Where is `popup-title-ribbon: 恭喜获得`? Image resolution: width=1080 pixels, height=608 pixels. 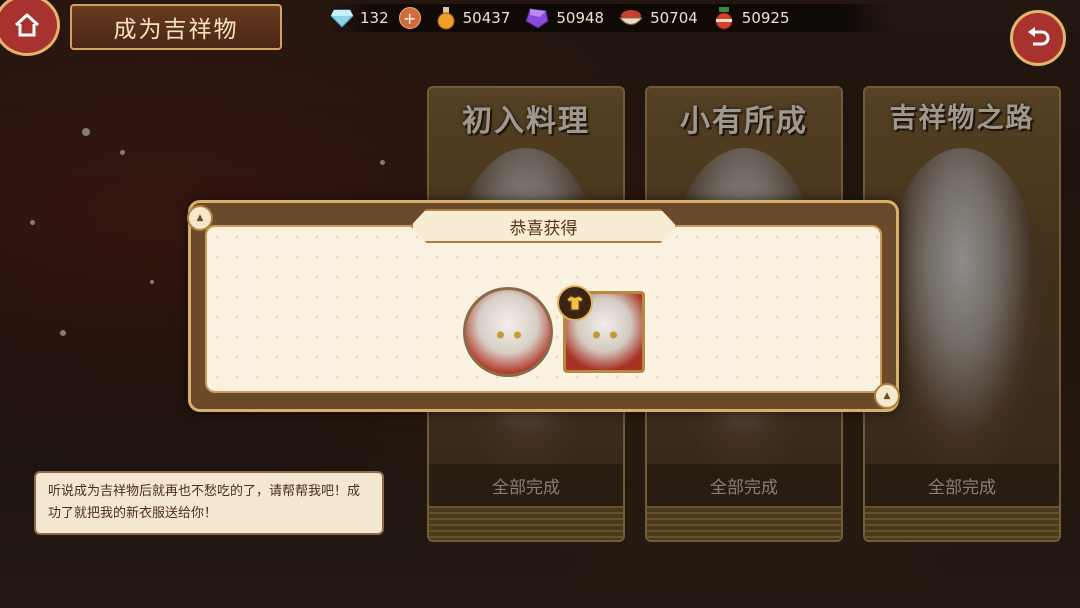 popup-title-ribbon: 恭喜获得 is located at coordinates (543, 226).